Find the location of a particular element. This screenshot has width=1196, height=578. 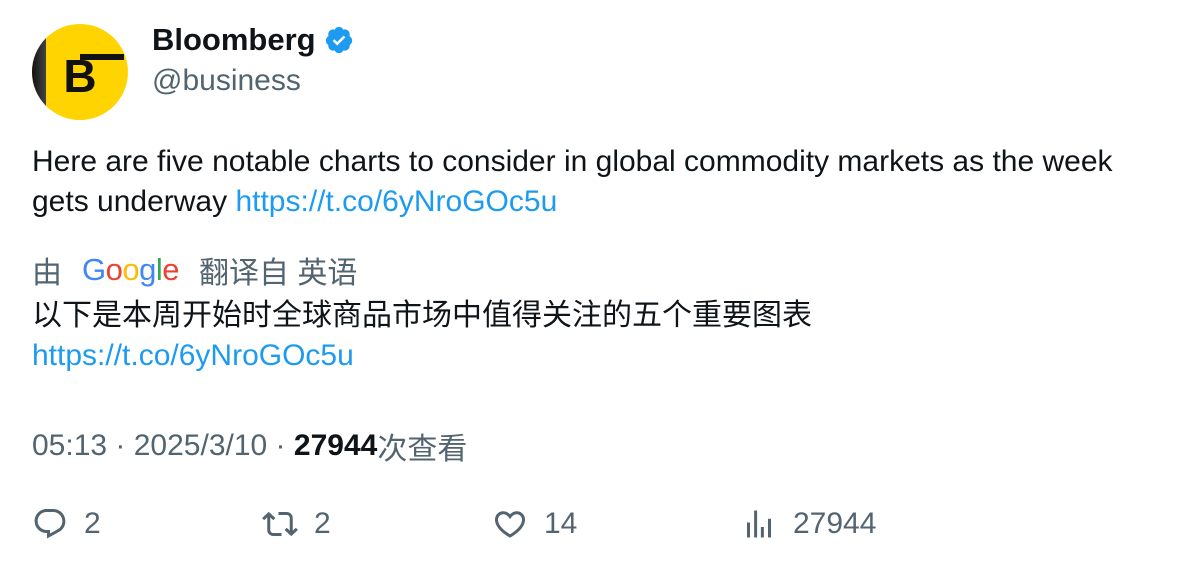

avatar-letter: B is located at coordinates (80, 76).